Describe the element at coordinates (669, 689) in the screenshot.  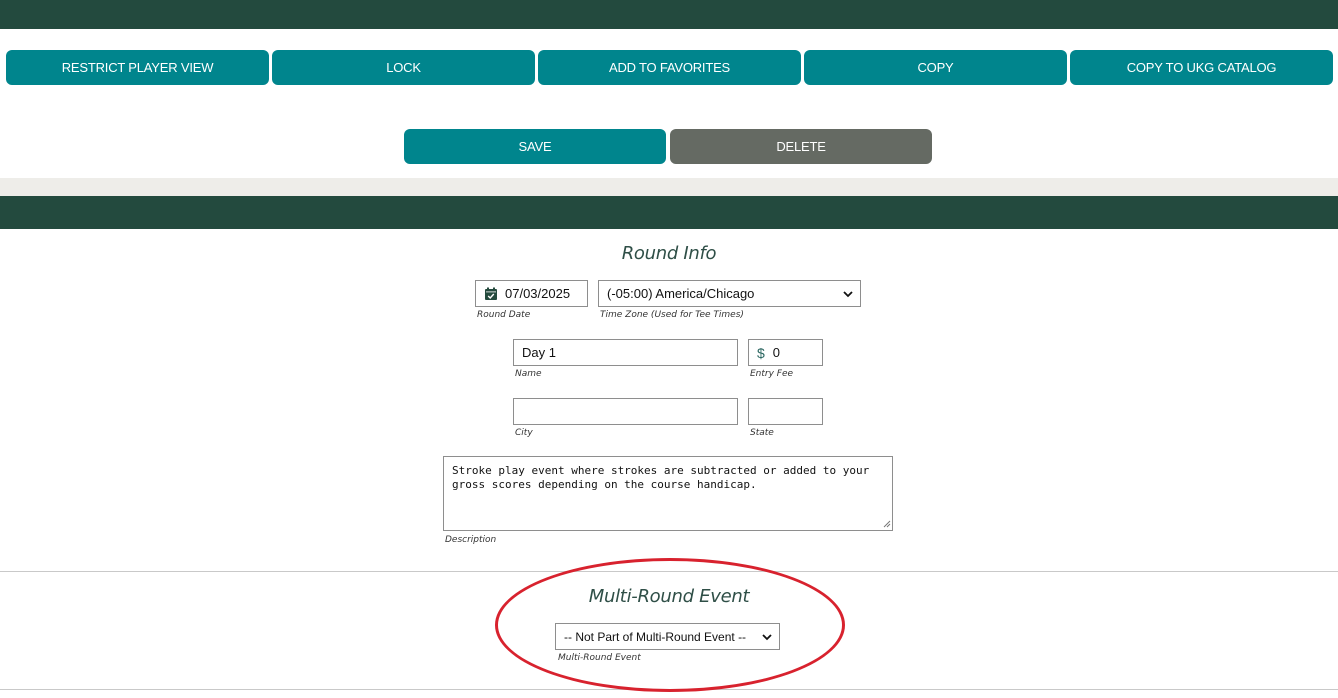
I see `bottom-divider` at that location.